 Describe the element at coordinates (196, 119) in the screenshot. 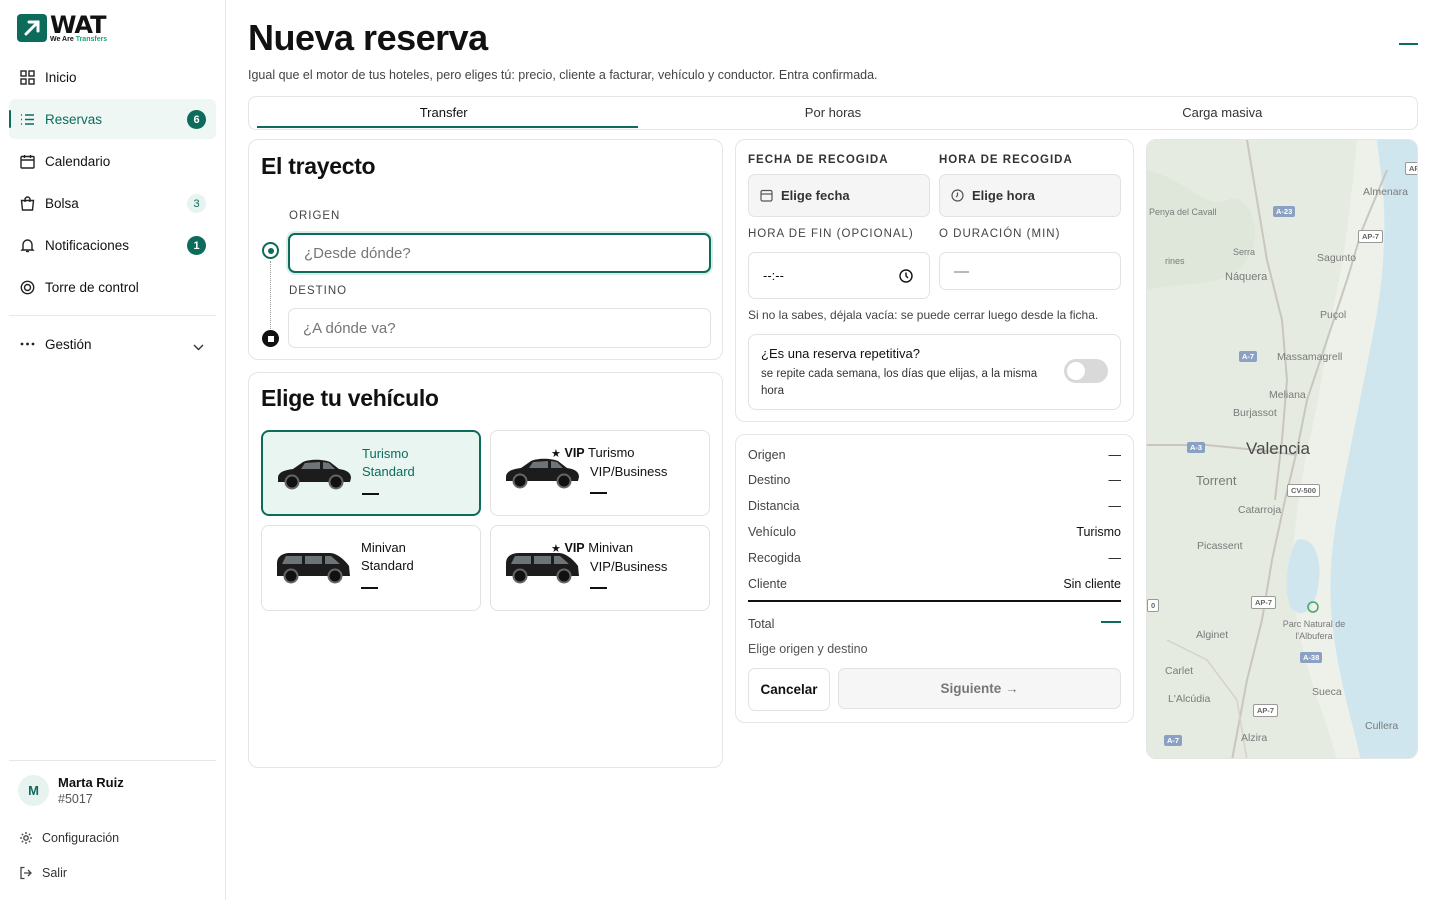

I see `reservas-count-badge: 6` at that location.